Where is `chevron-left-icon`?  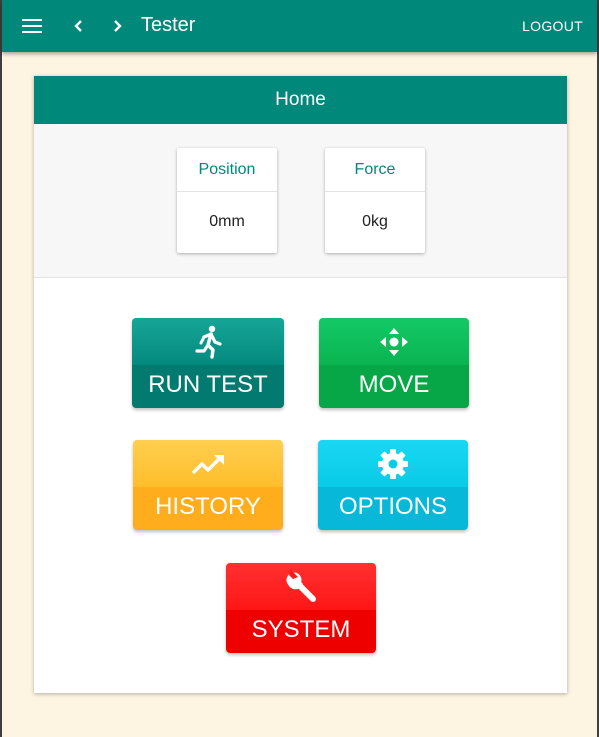
chevron-left-icon is located at coordinates (78, 26).